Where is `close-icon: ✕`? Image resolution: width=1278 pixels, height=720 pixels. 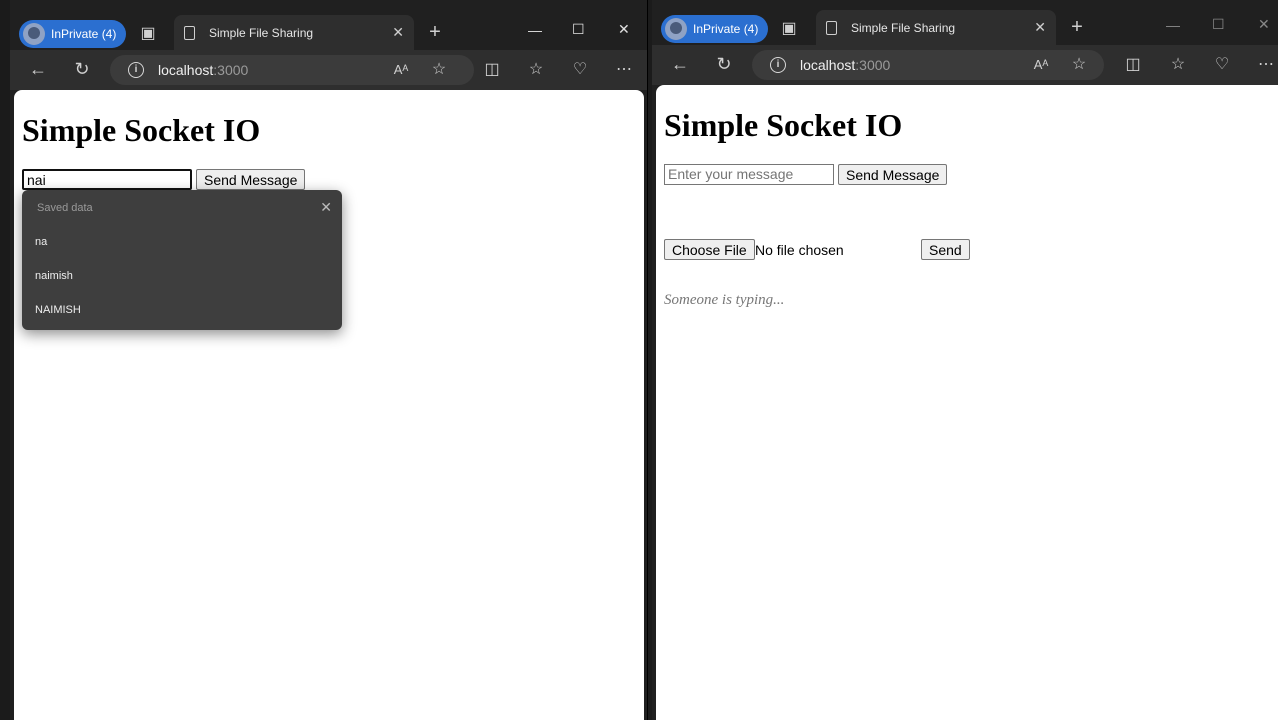
close-icon: ✕ is located at coordinates (326, 207).